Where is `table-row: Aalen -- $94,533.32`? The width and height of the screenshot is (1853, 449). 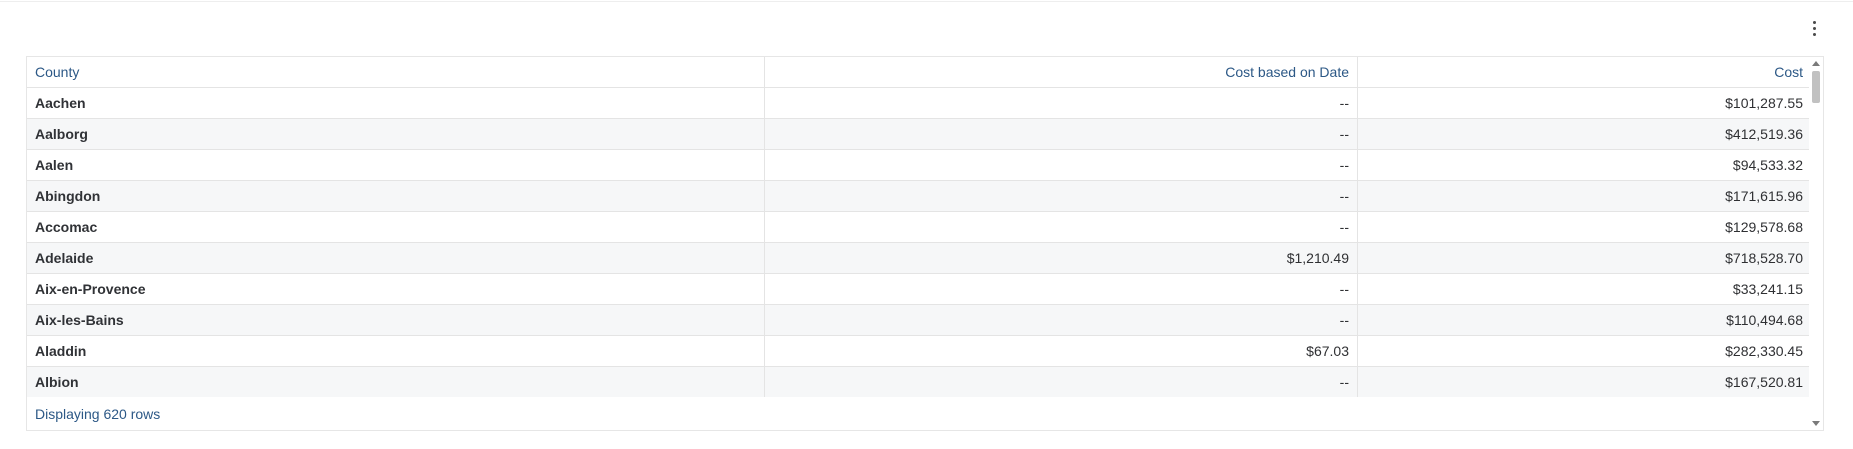 table-row: Aalen -- $94,533.32 is located at coordinates (919, 165).